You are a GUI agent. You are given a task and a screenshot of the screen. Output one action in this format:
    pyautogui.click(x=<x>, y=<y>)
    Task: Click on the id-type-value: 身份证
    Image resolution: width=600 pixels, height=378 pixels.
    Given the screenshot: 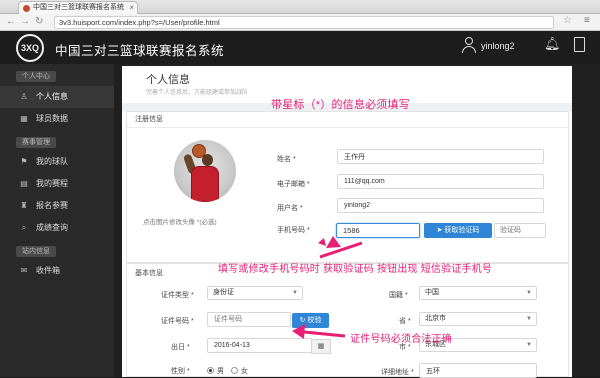 What is the action you would take?
    pyautogui.click(x=223, y=292)
    